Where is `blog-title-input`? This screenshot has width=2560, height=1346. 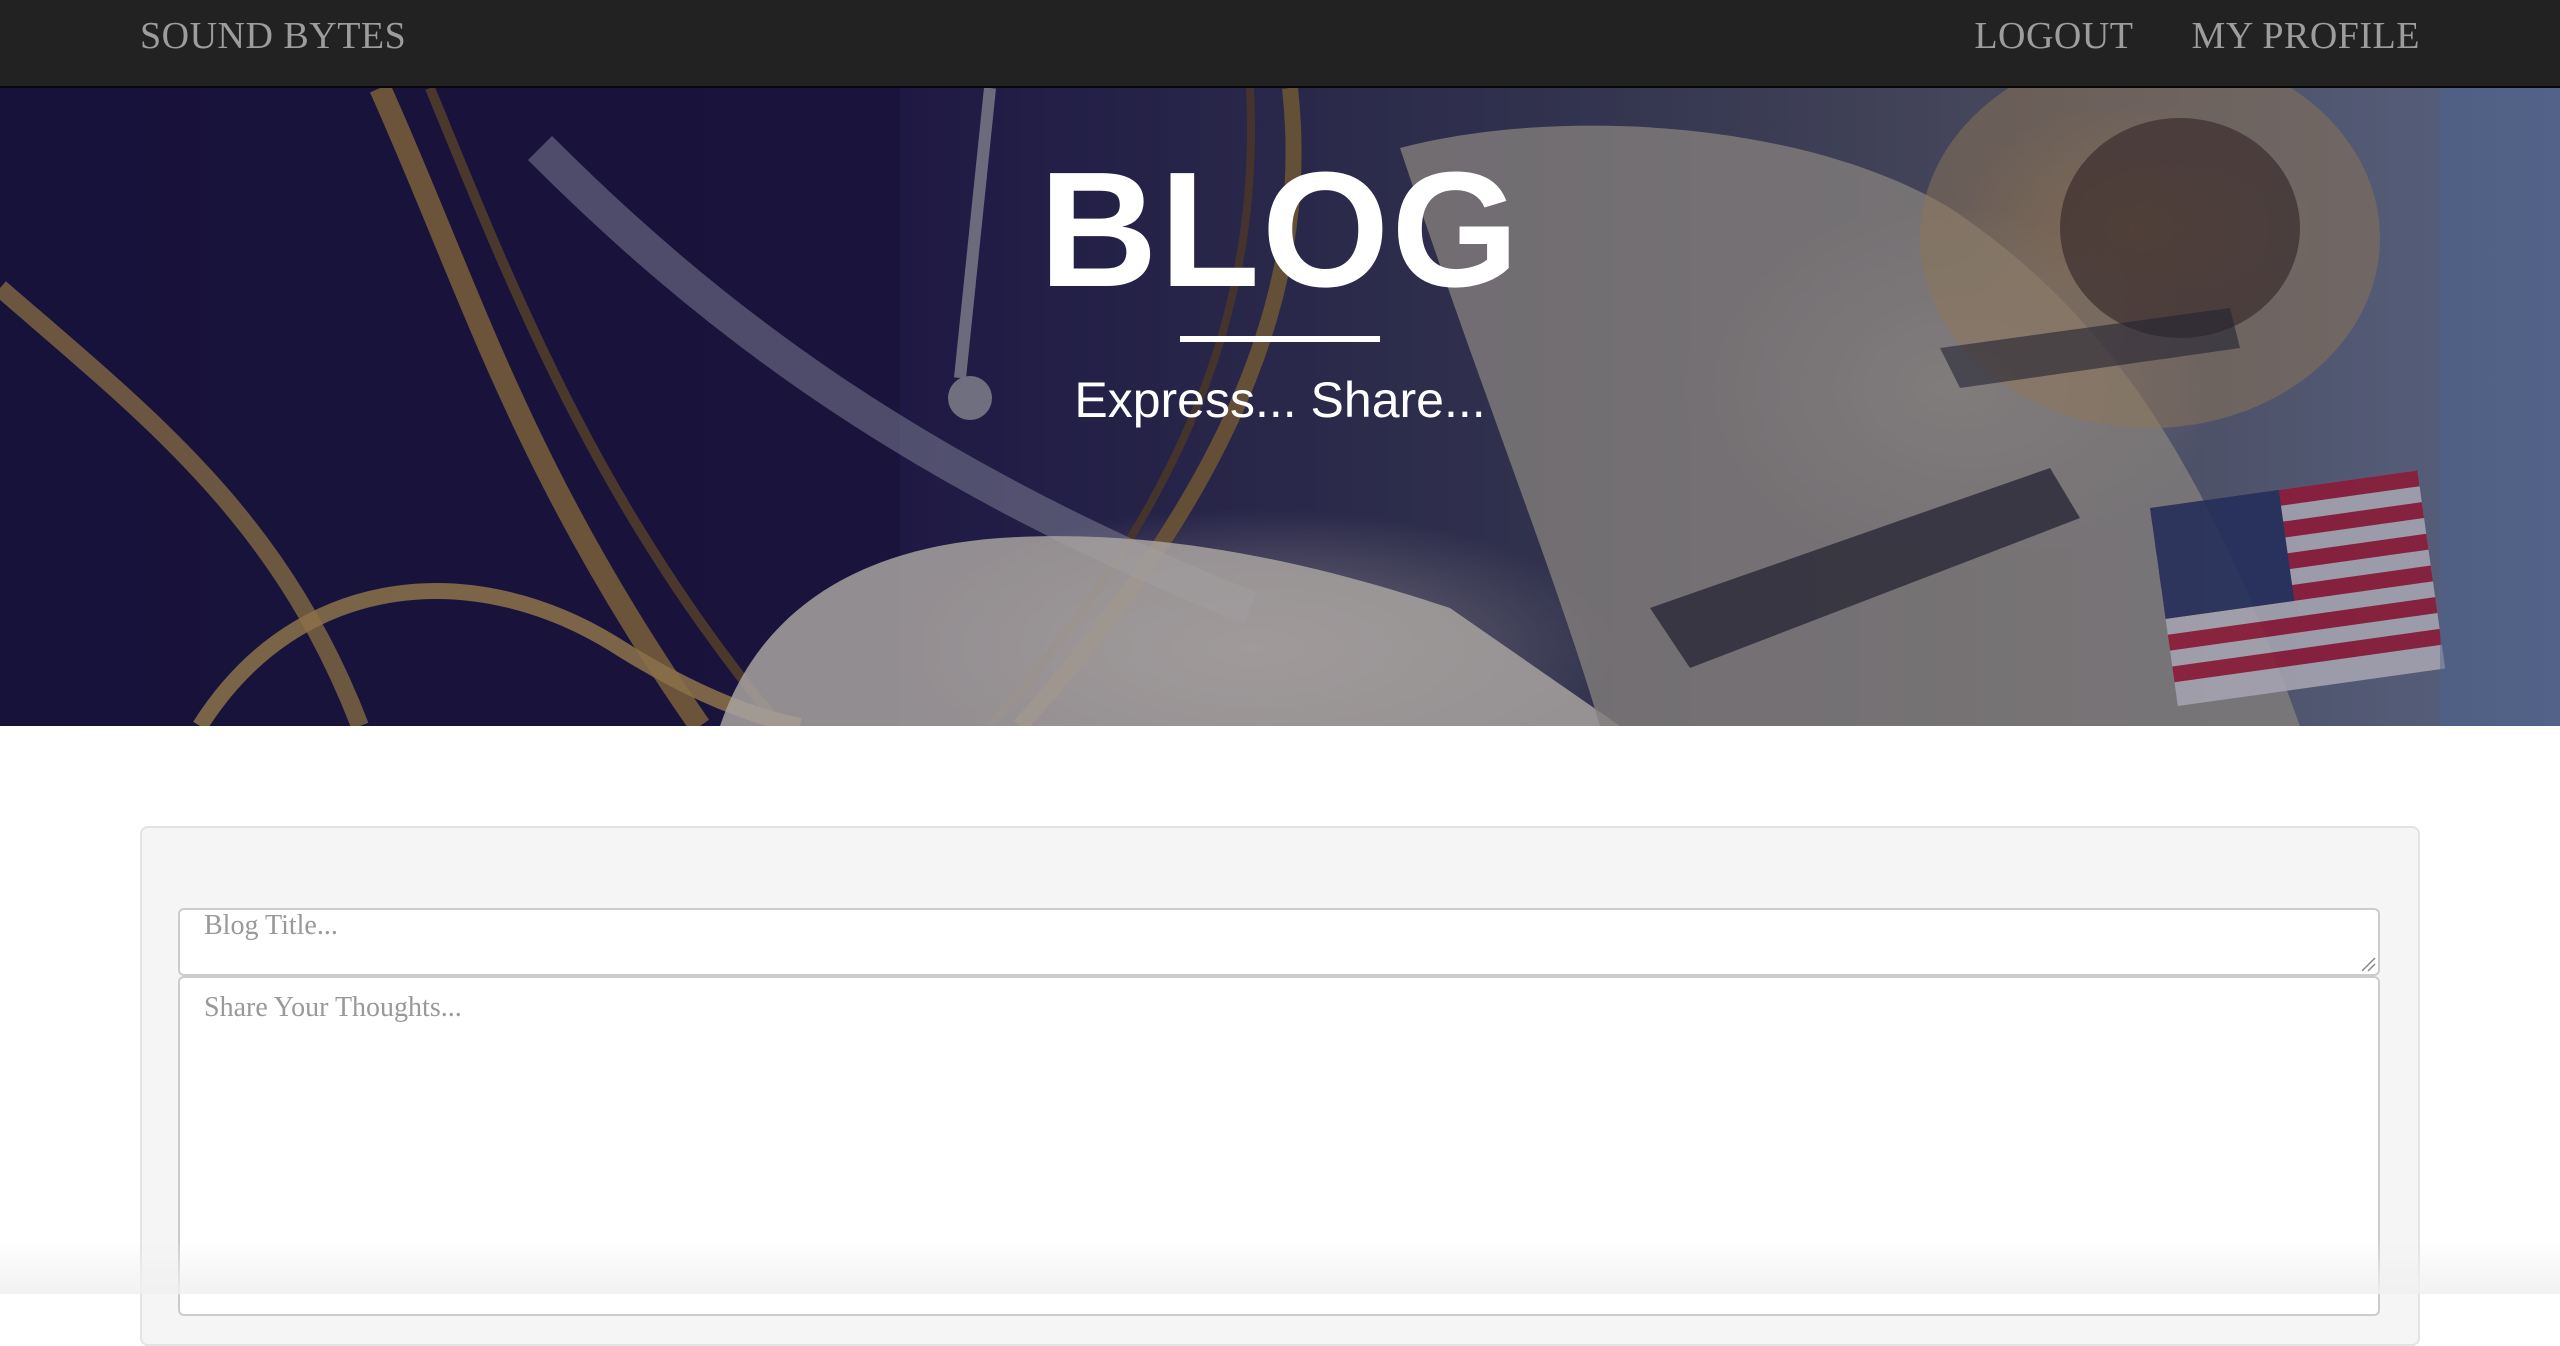
blog-title-input is located at coordinates (1279, 942).